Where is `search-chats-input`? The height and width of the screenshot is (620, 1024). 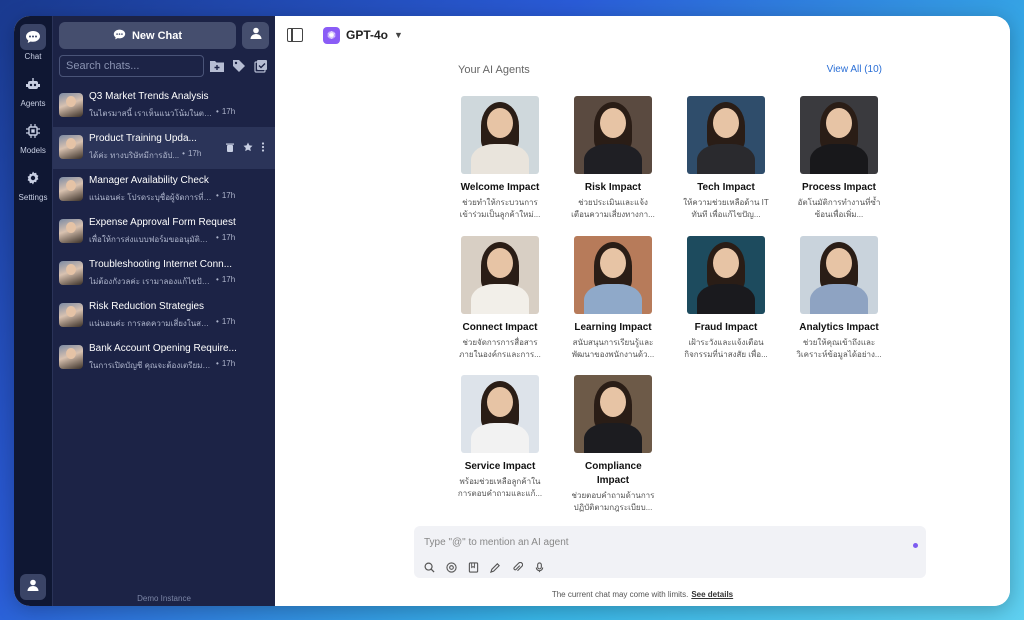 search-chats-input is located at coordinates (131, 66).